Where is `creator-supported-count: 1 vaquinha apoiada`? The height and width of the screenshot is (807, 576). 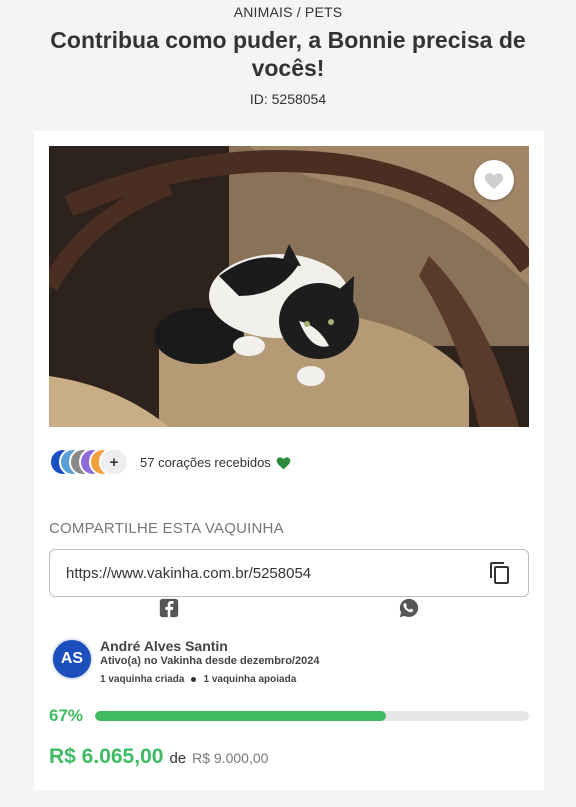 creator-supported-count: 1 vaquinha apoiada is located at coordinates (250, 679).